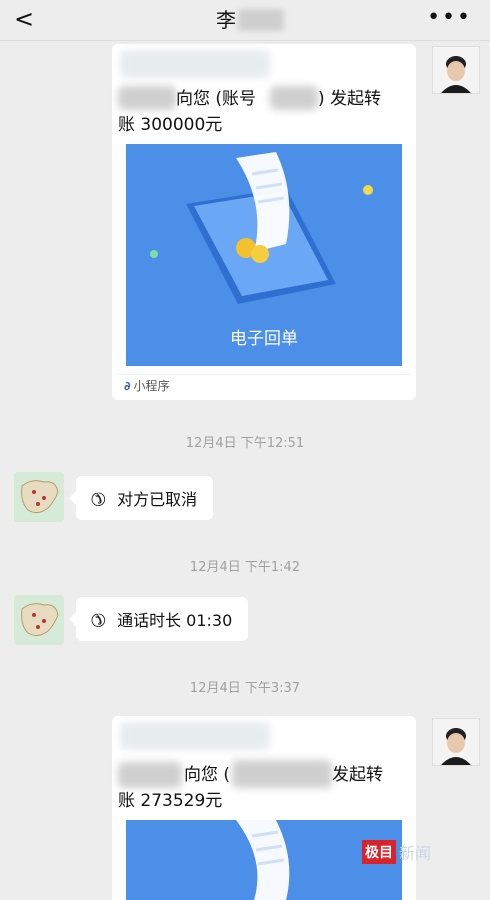 The width and height of the screenshot is (490, 900). Describe the element at coordinates (226, 20) in the screenshot. I see `chat-title: 李` at that location.